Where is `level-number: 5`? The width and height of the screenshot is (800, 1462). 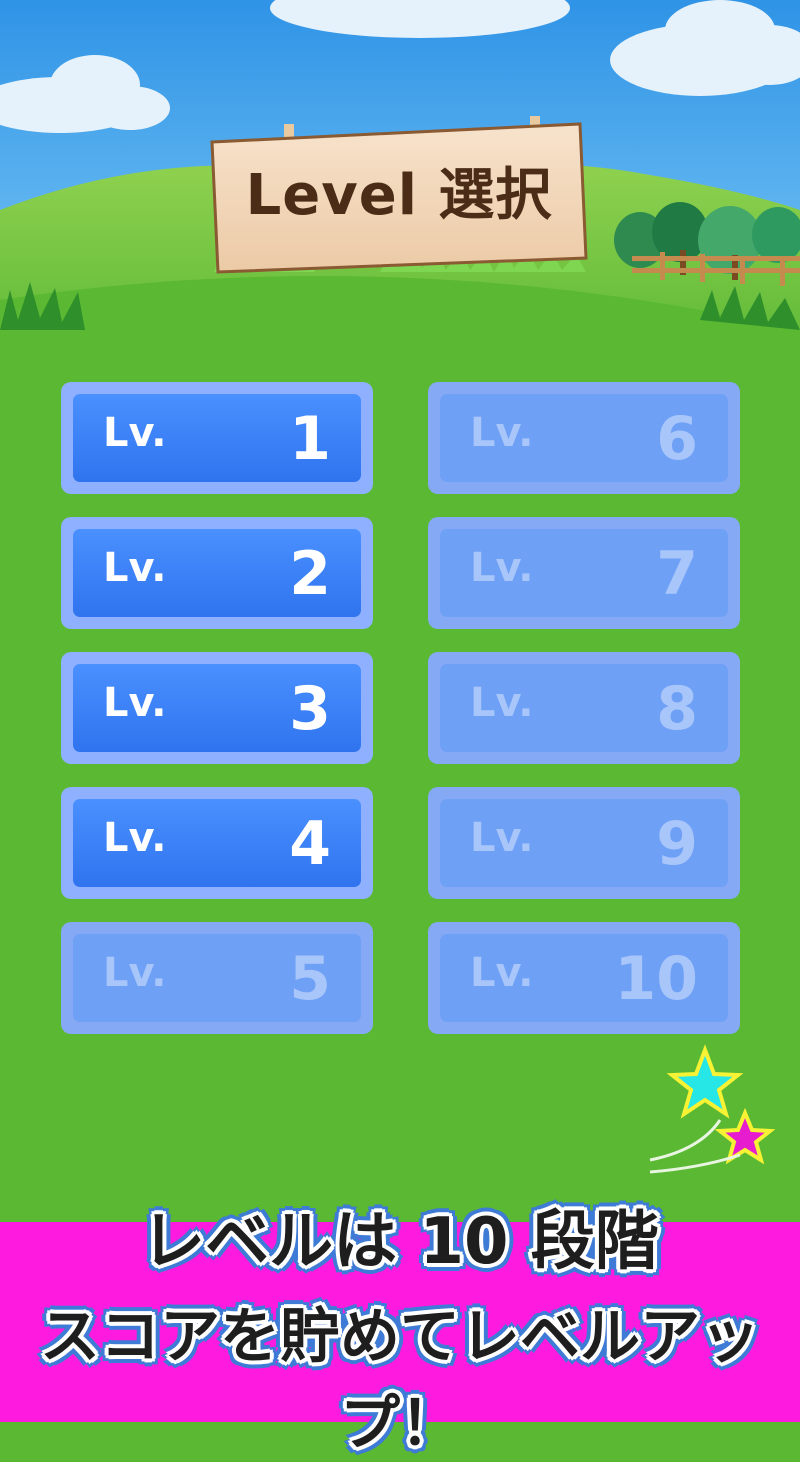 level-number: 5 is located at coordinates (310, 979).